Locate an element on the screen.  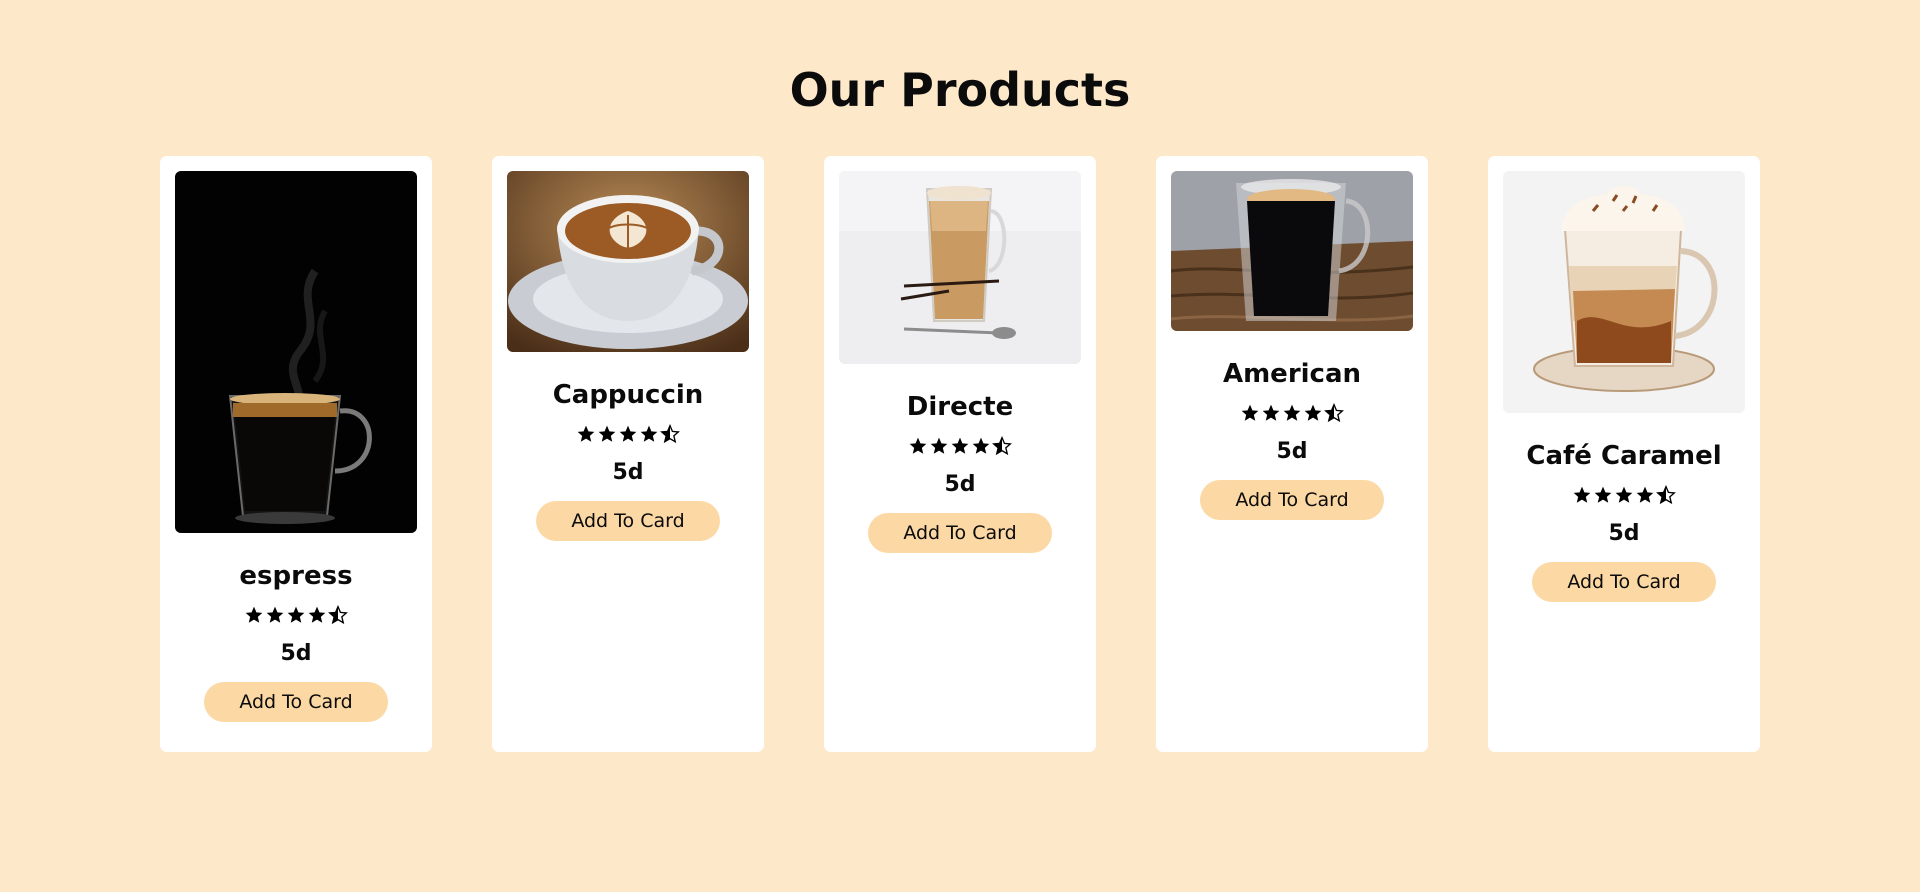
product-card-american: American 5d Add To Card is located at coordinates (1292, 454).